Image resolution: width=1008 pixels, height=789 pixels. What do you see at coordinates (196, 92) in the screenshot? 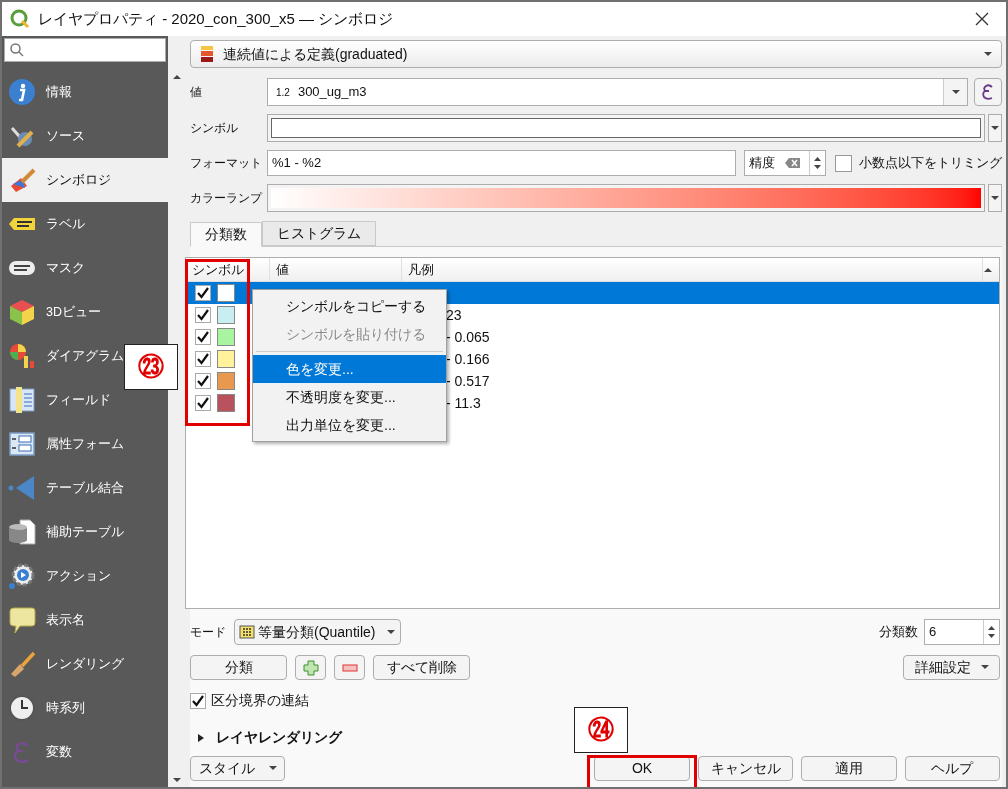
I see `field-label: 値` at bounding box center [196, 92].